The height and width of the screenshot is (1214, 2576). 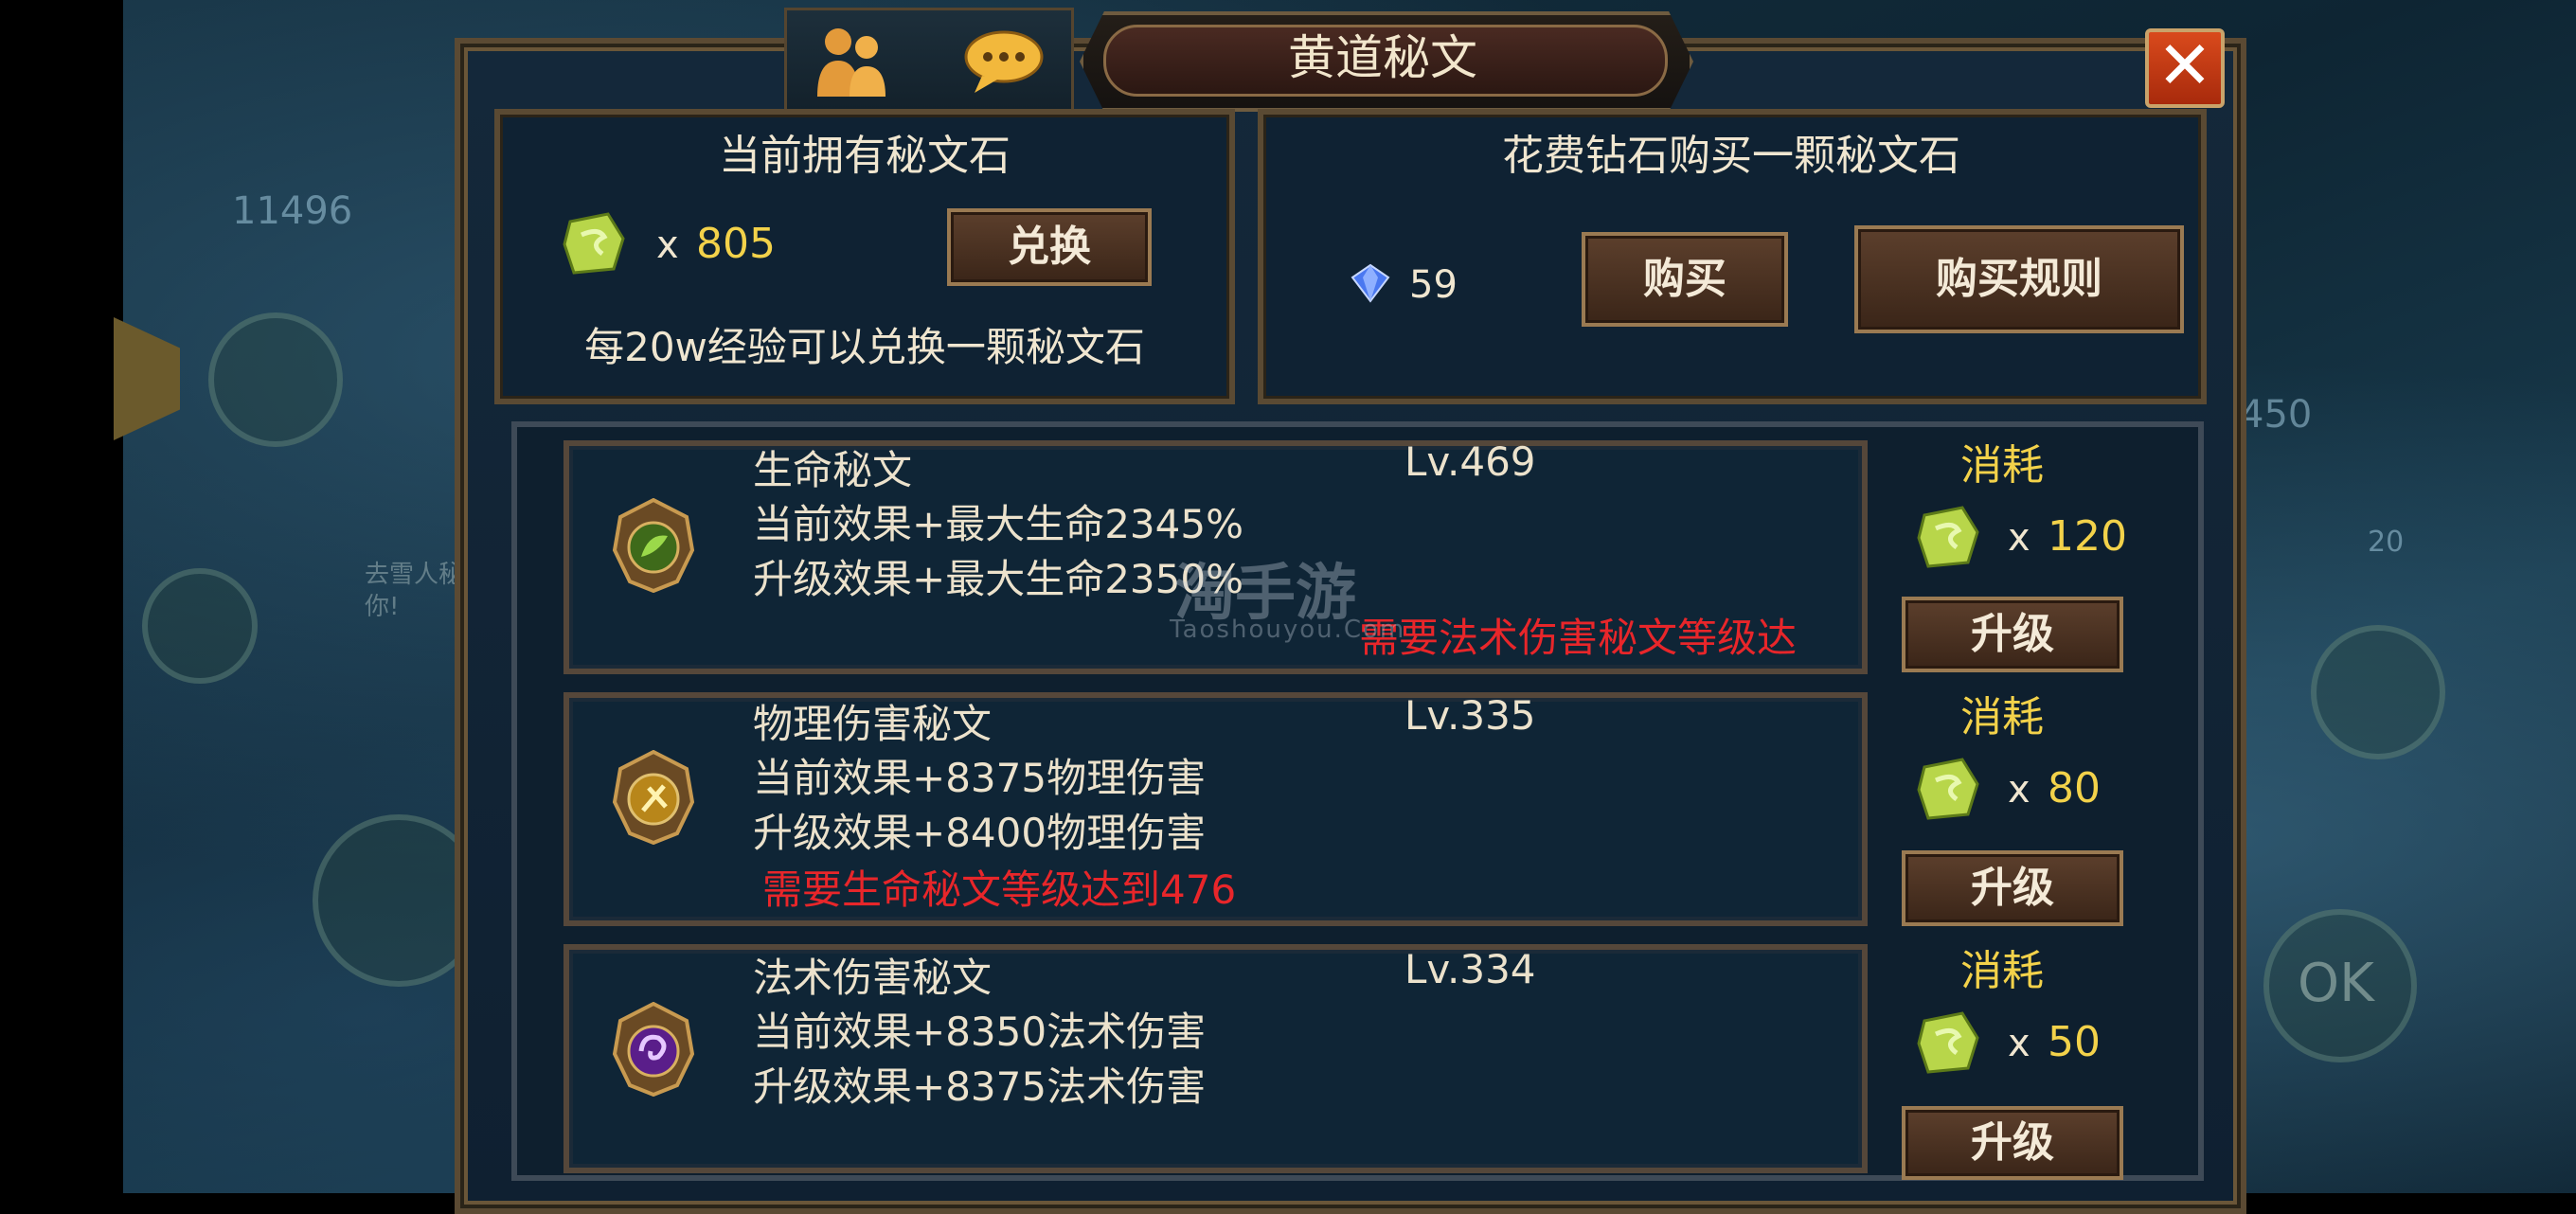 What do you see at coordinates (2386, 542) in the screenshot?
I see `bg-small-number: 20` at bounding box center [2386, 542].